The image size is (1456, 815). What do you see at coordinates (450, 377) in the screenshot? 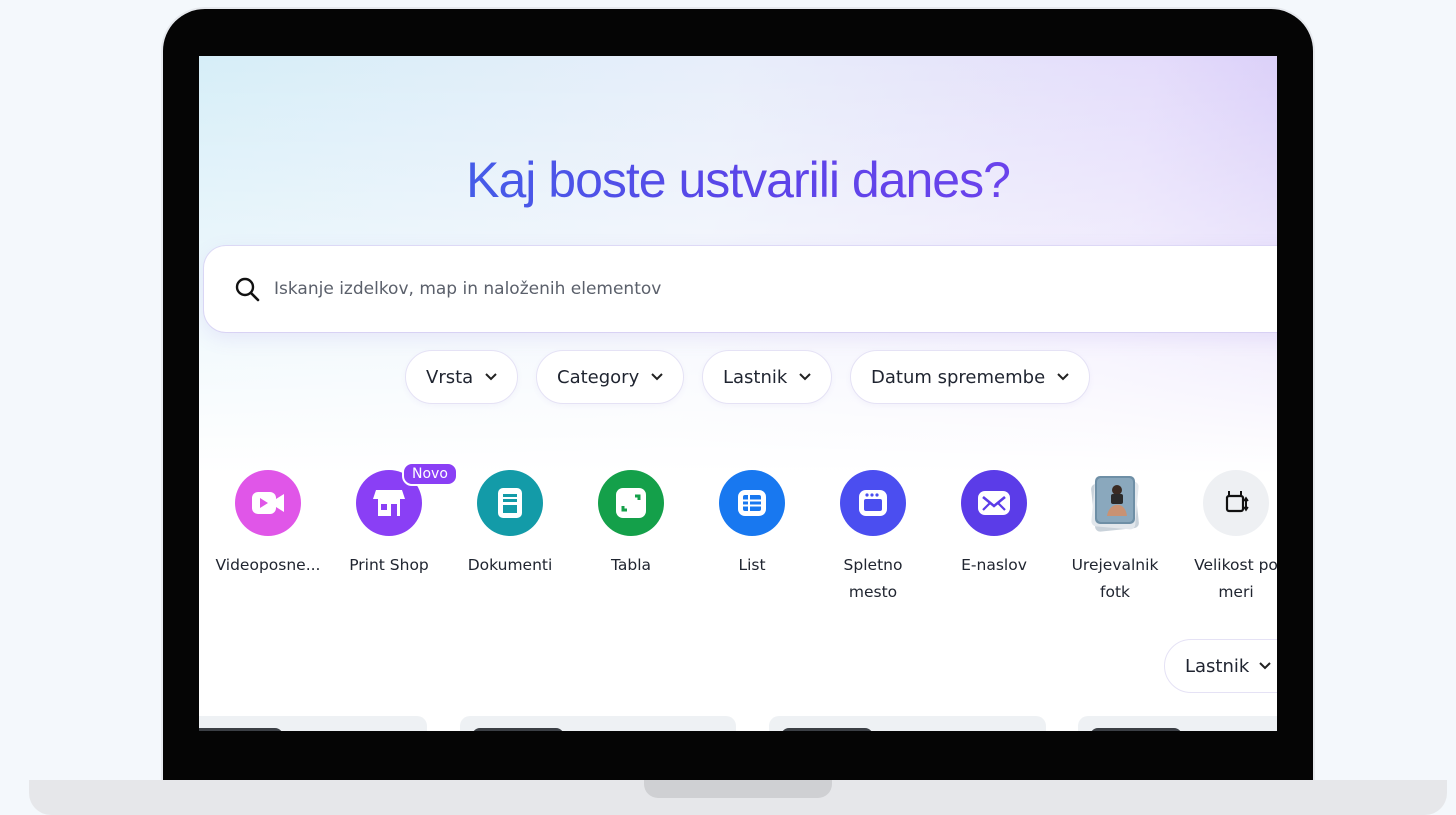
I see `filter-label: Vrsta` at bounding box center [450, 377].